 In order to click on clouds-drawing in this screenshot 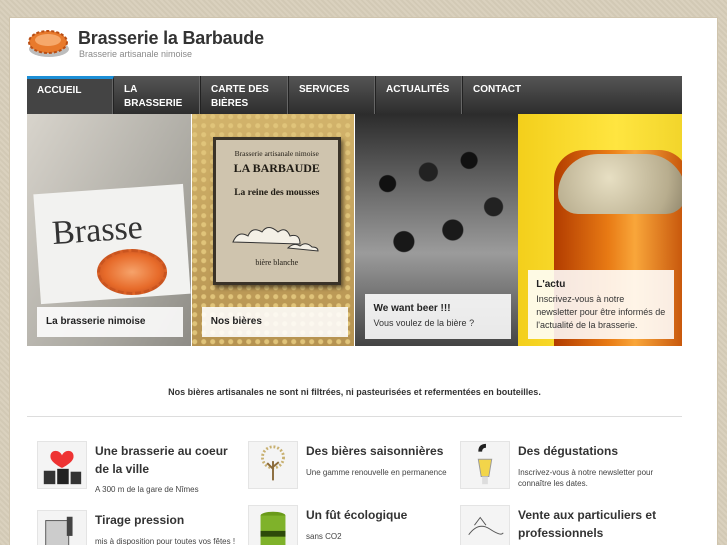, I will do `click(275, 239)`.